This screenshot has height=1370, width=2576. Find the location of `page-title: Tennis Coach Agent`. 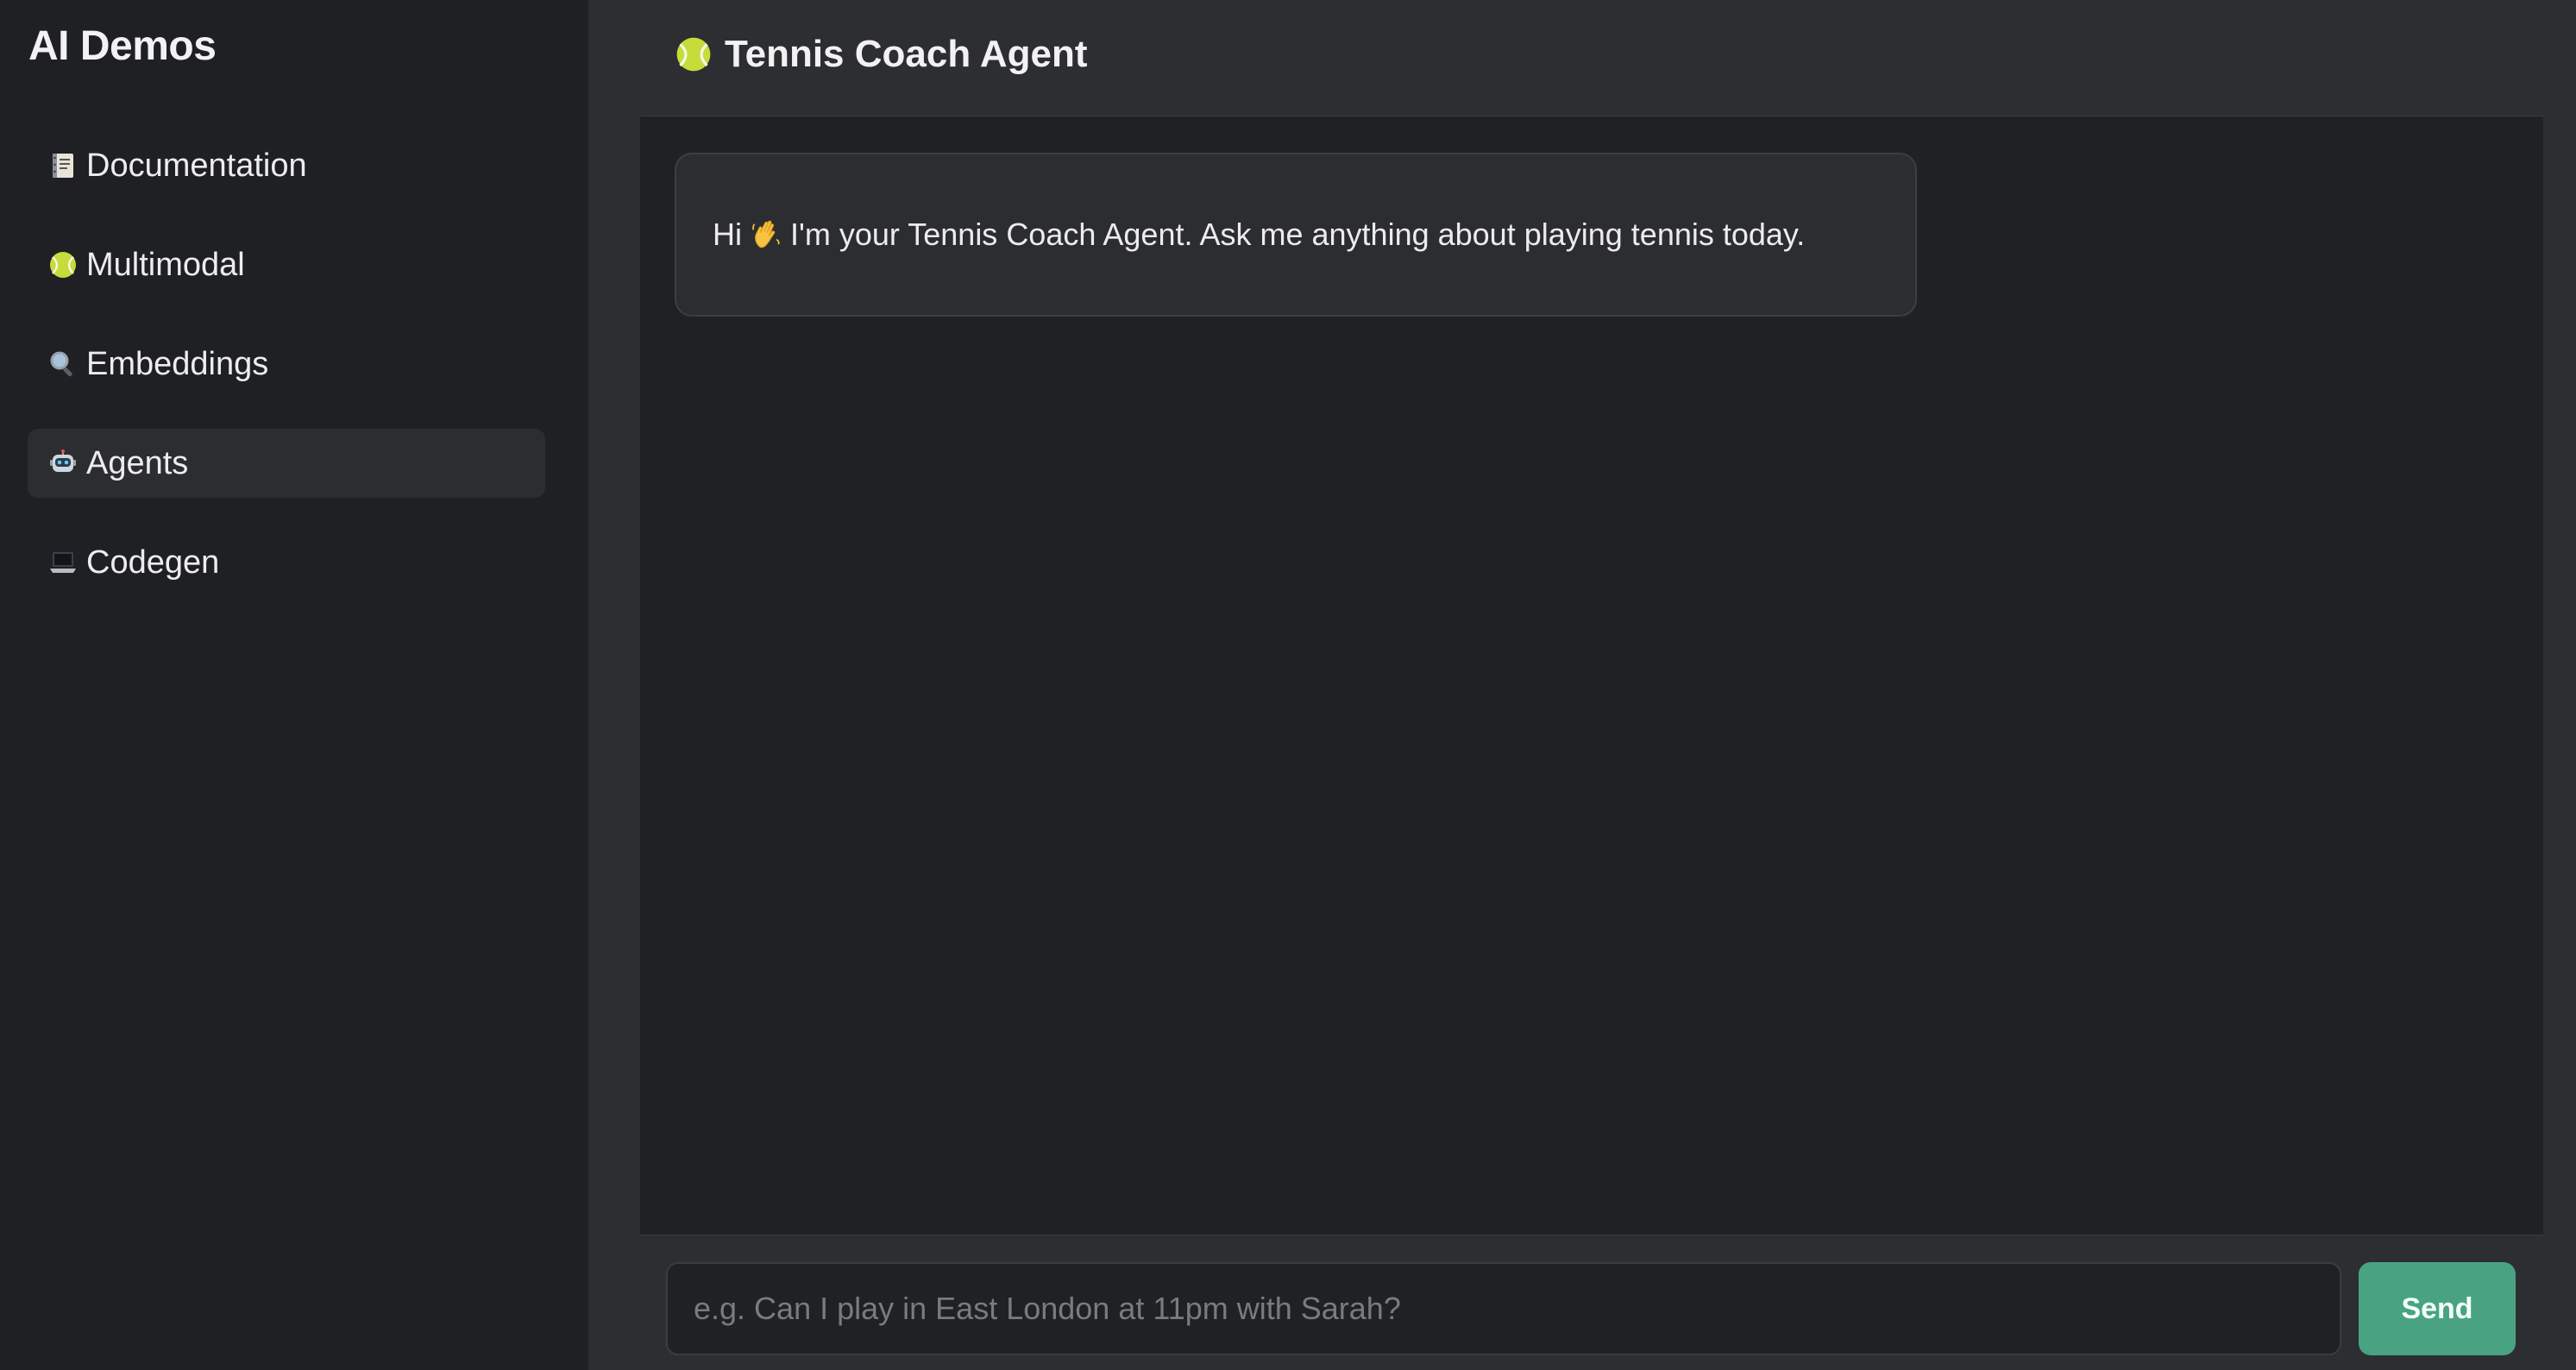

page-title: Tennis Coach Agent is located at coordinates (881, 55).